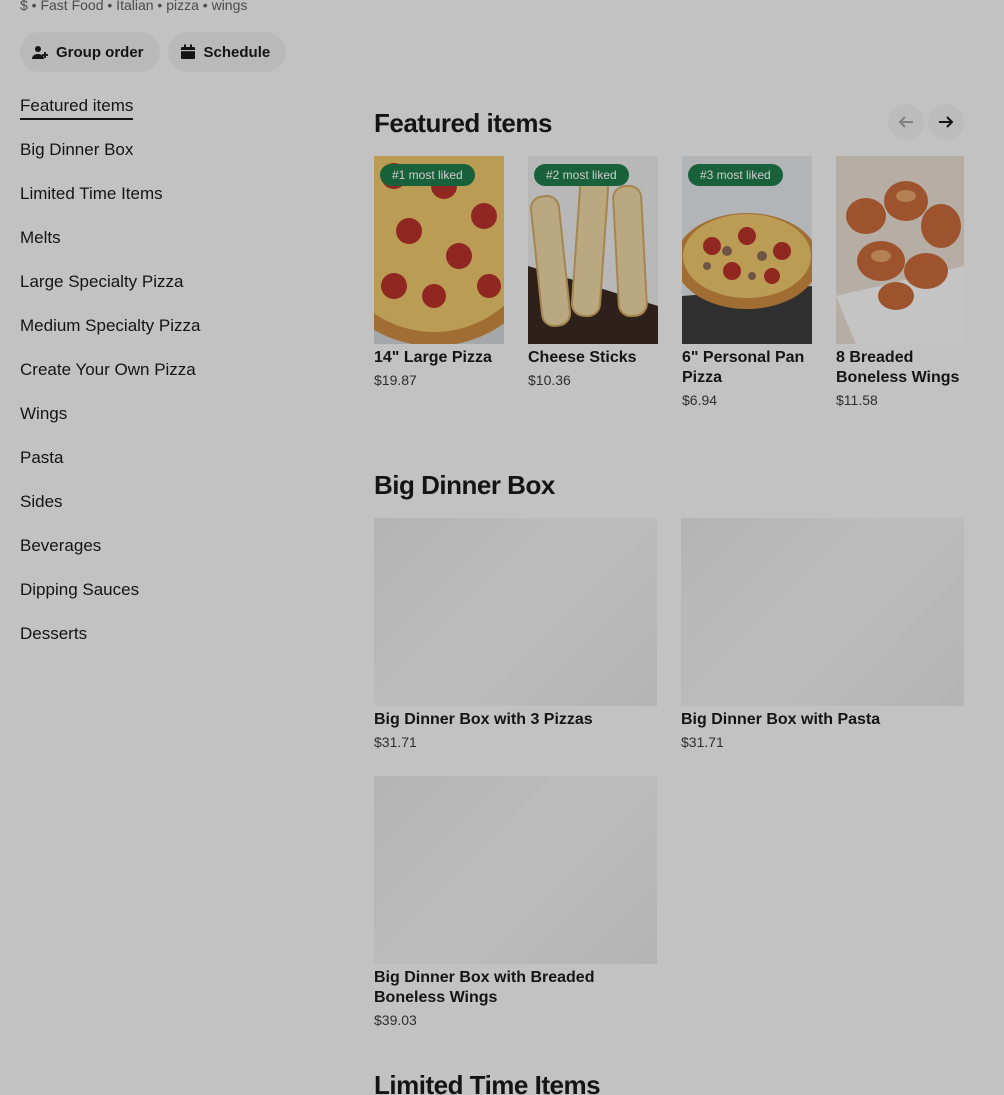 Image resolution: width=1004 pixels, height=1095 pixels. I want to click on sidebar-item-sides: Sides, so click(170, 512).